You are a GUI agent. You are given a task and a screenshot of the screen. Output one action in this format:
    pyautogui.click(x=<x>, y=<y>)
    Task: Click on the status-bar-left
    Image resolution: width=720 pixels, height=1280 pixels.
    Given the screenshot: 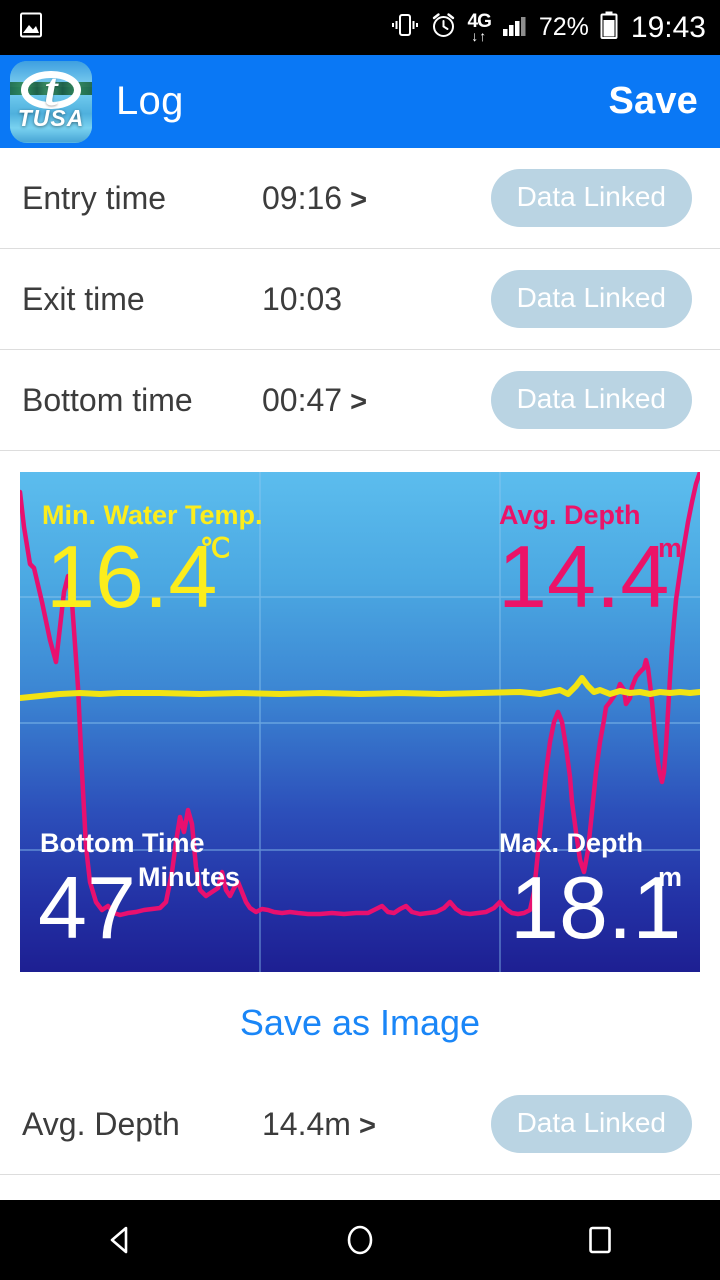 What is the action you would take?
    pyautogui.click(x=31, y=27)
    